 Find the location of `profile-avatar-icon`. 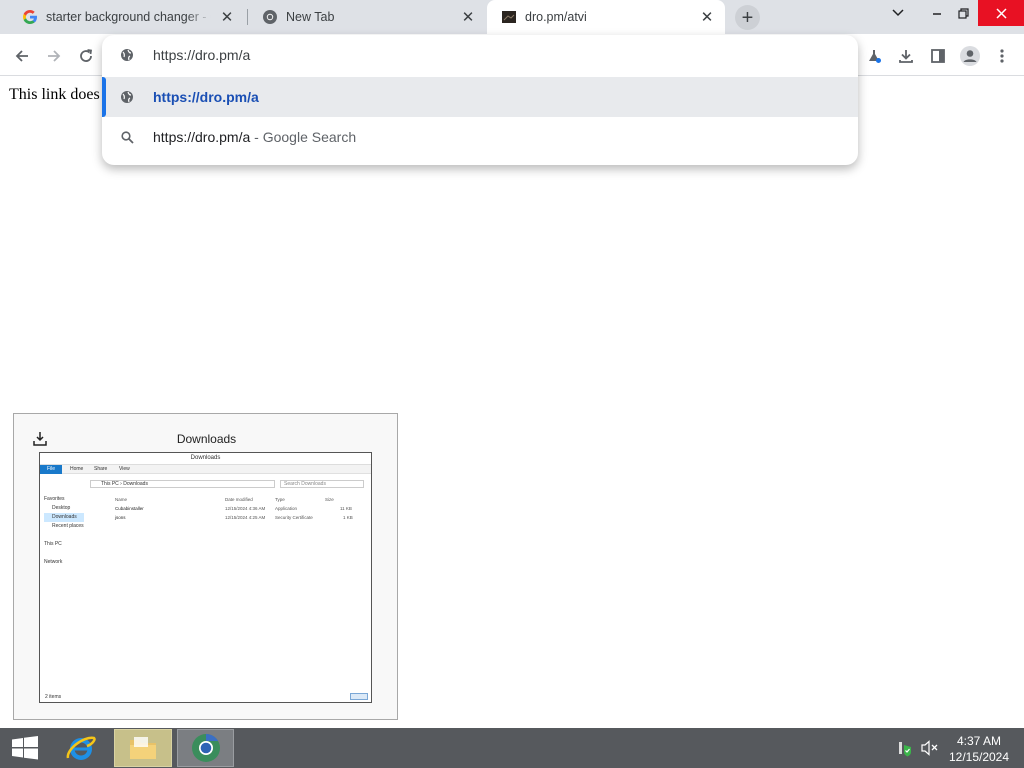

profile-avatar-icon is located at coordinates (970, 56).